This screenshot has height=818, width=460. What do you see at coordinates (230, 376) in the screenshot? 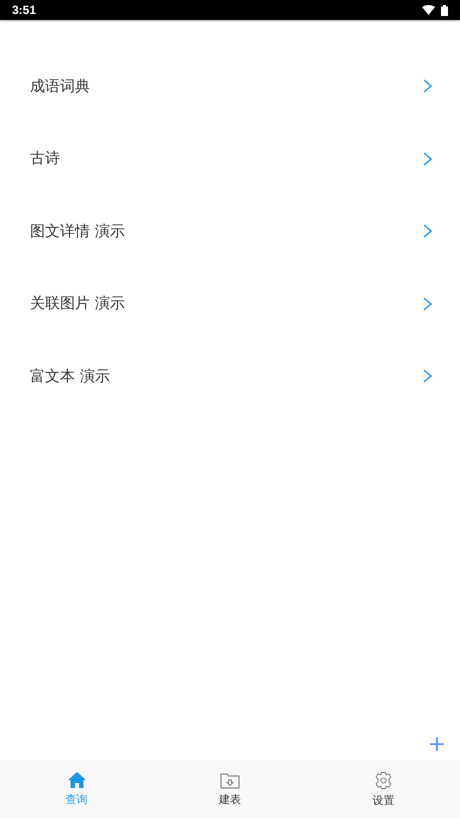
I see `menu-item: 富文本 演示` at bounding box center [230, 376].